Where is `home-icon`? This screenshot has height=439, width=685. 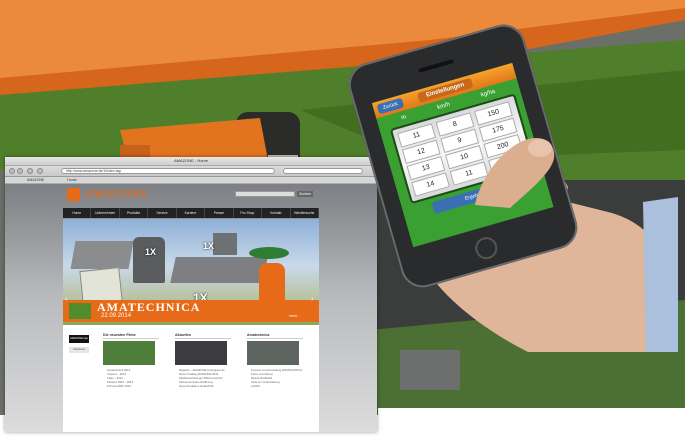
home-icon is located at coordinates (40, 171).